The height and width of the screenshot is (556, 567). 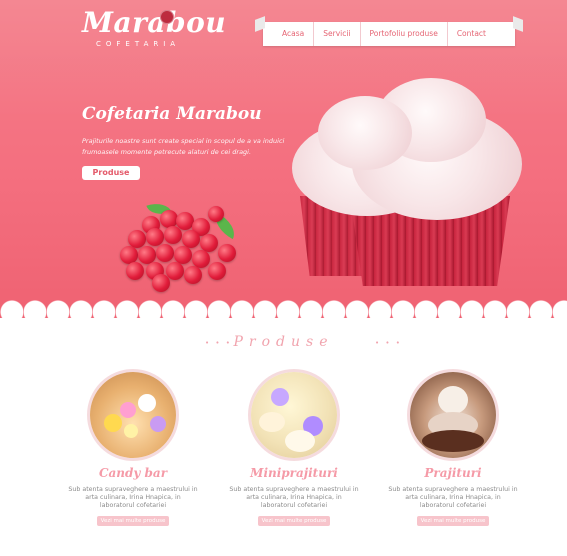 I want to click on miniprajituri-image, so click(x=294, y=415).